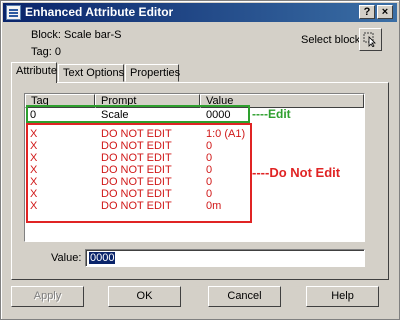  I want to click on app-icon, so click(13, 12).